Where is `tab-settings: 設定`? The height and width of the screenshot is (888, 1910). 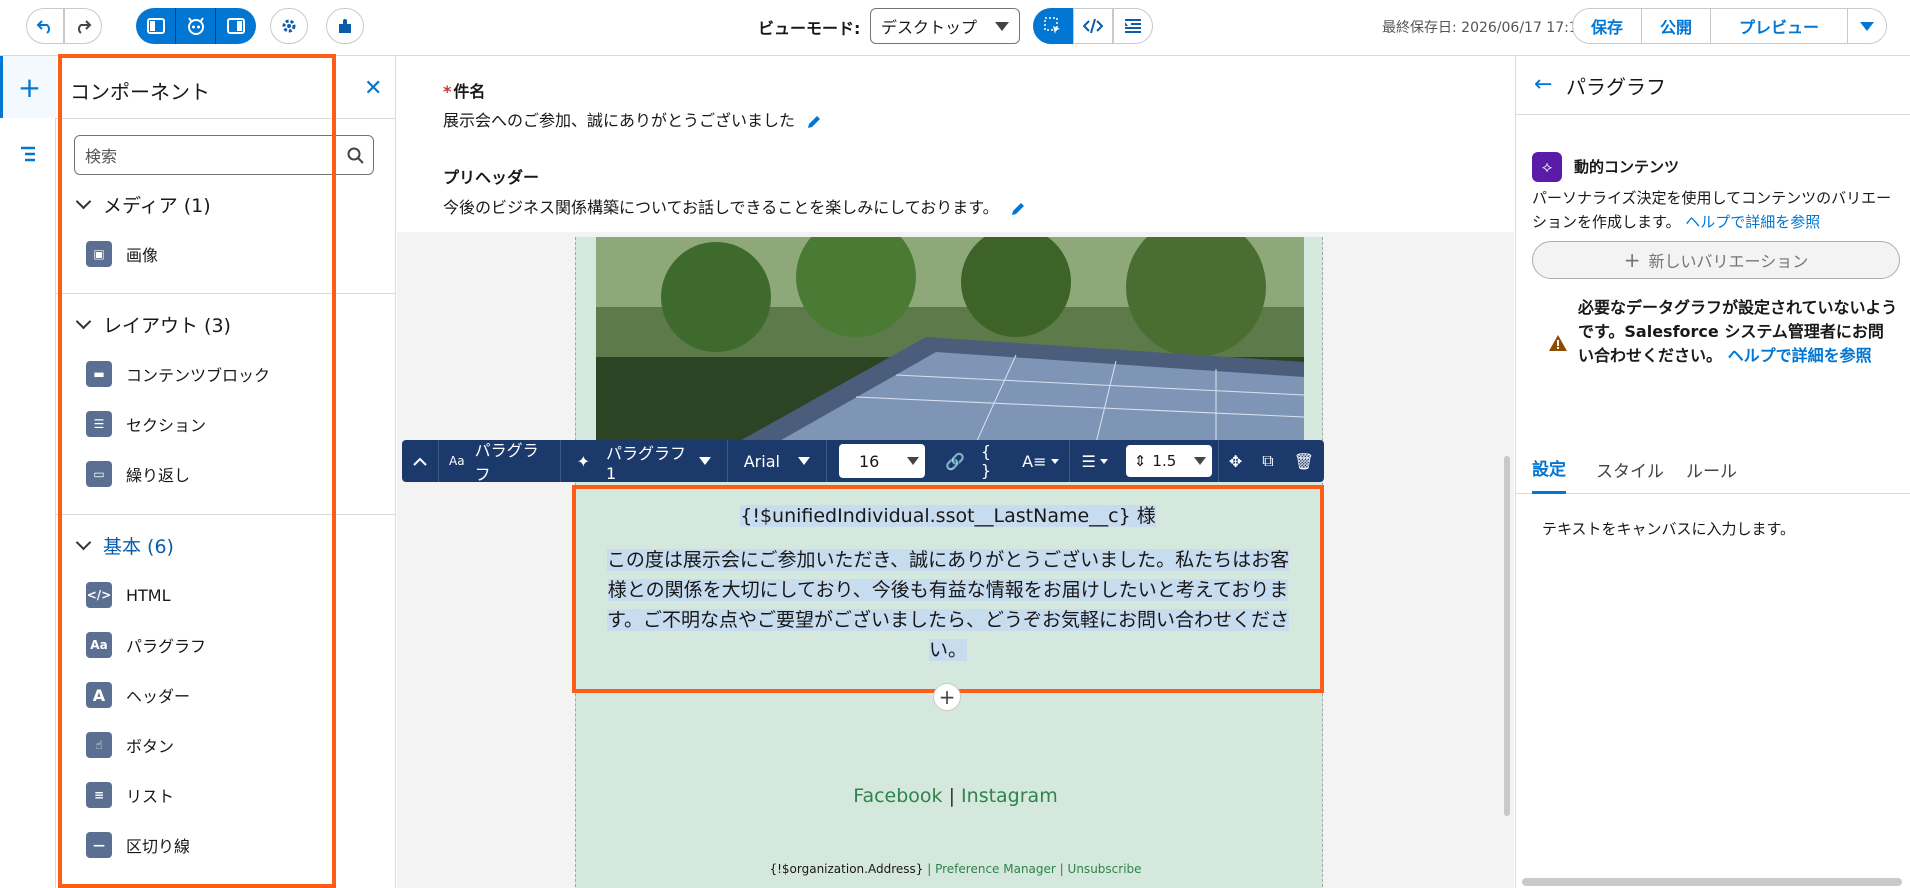
tab-settings: 設定 is located at coordinates (1549, 469).